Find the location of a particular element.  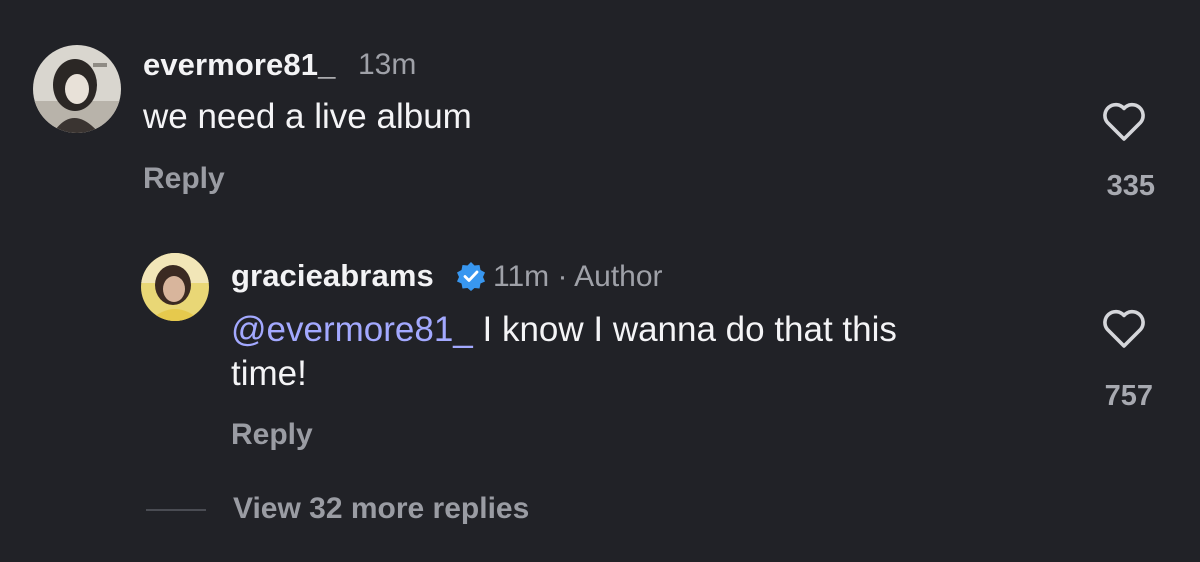

like-count: 335 is located at coordinates (1130, 186).